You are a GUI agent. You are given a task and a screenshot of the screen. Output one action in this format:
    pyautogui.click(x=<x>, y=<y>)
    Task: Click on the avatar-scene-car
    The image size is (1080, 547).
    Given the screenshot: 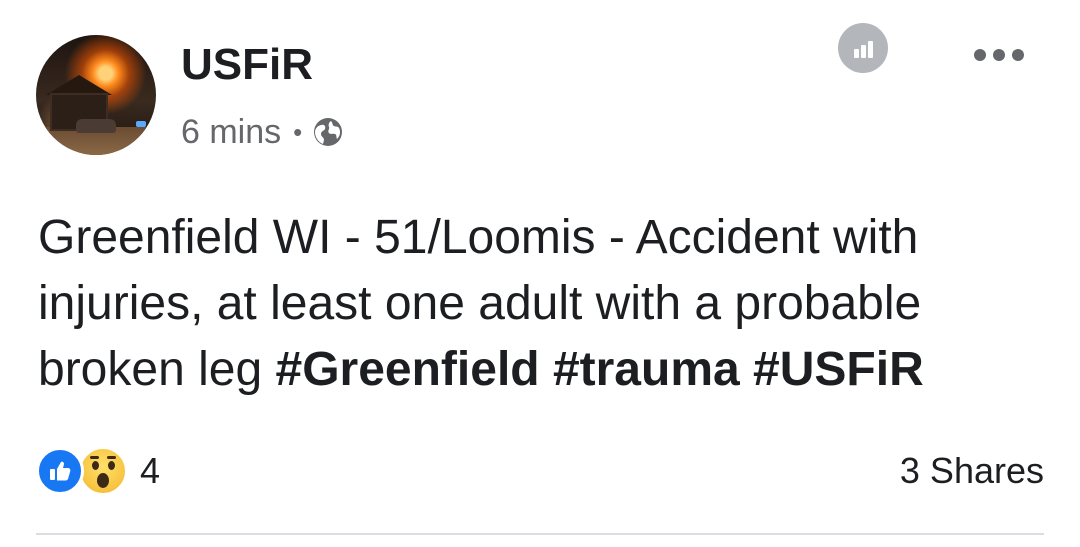 What is the action you would take?
    pyautogui.click(x=96, y=126)
    